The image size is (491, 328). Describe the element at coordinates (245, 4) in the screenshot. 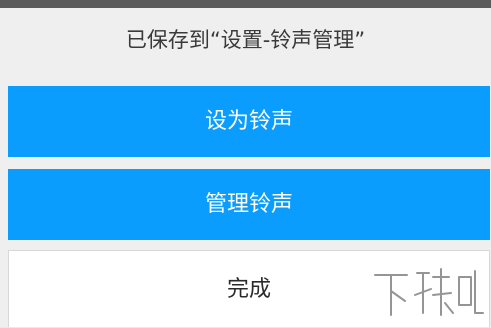

I see `status-bar` at that location.